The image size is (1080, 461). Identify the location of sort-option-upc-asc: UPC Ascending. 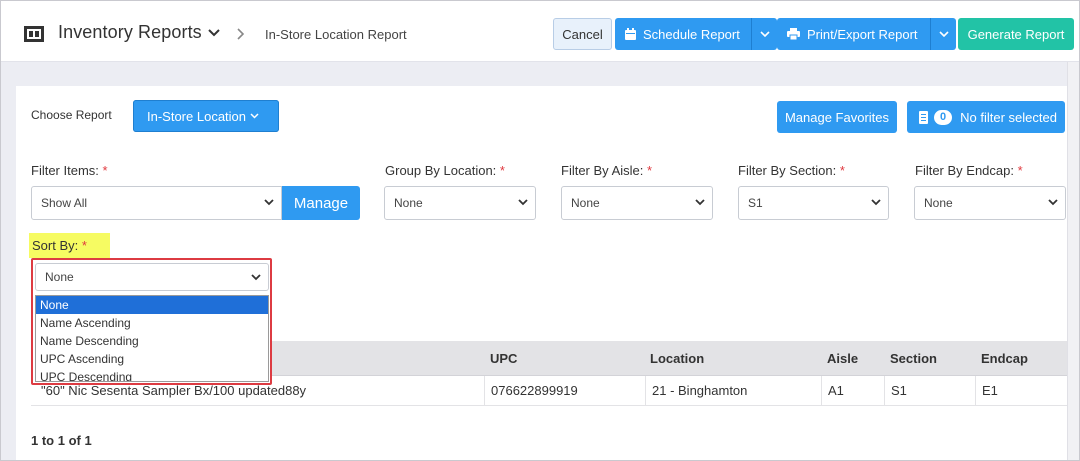
(152, 359).